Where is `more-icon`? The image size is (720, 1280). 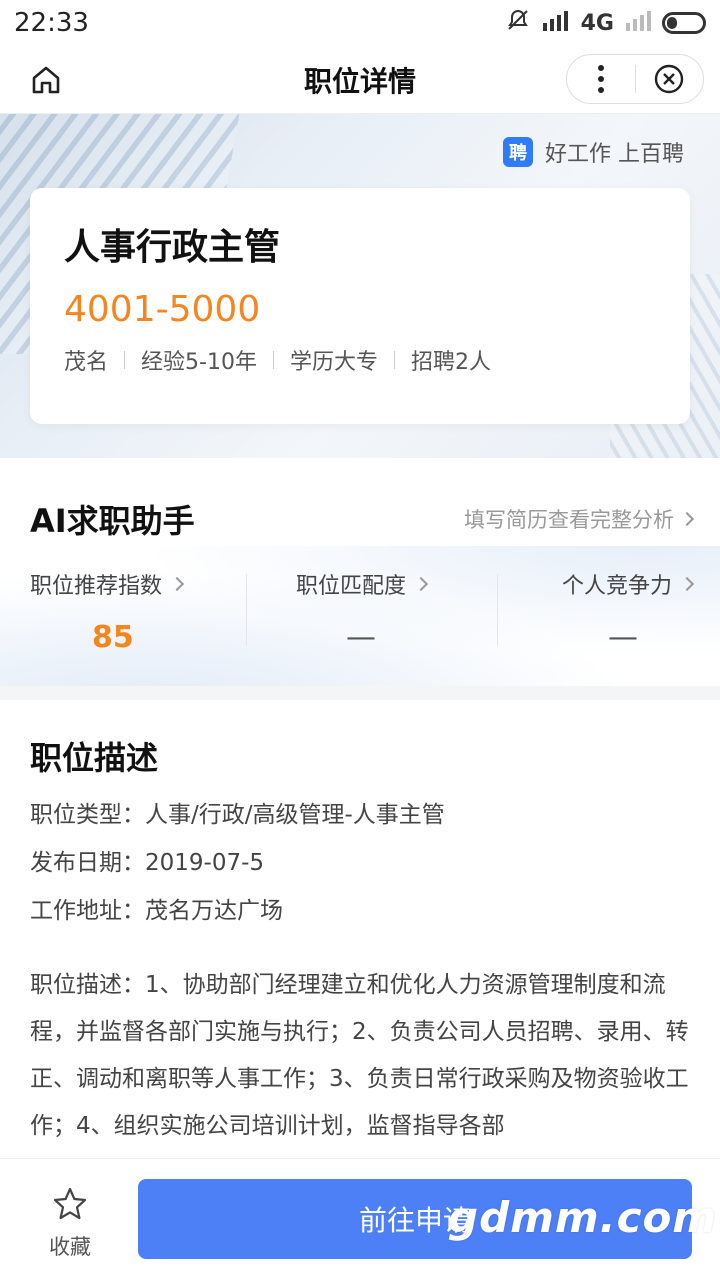
more-icon is located at coordinates (600, 79).